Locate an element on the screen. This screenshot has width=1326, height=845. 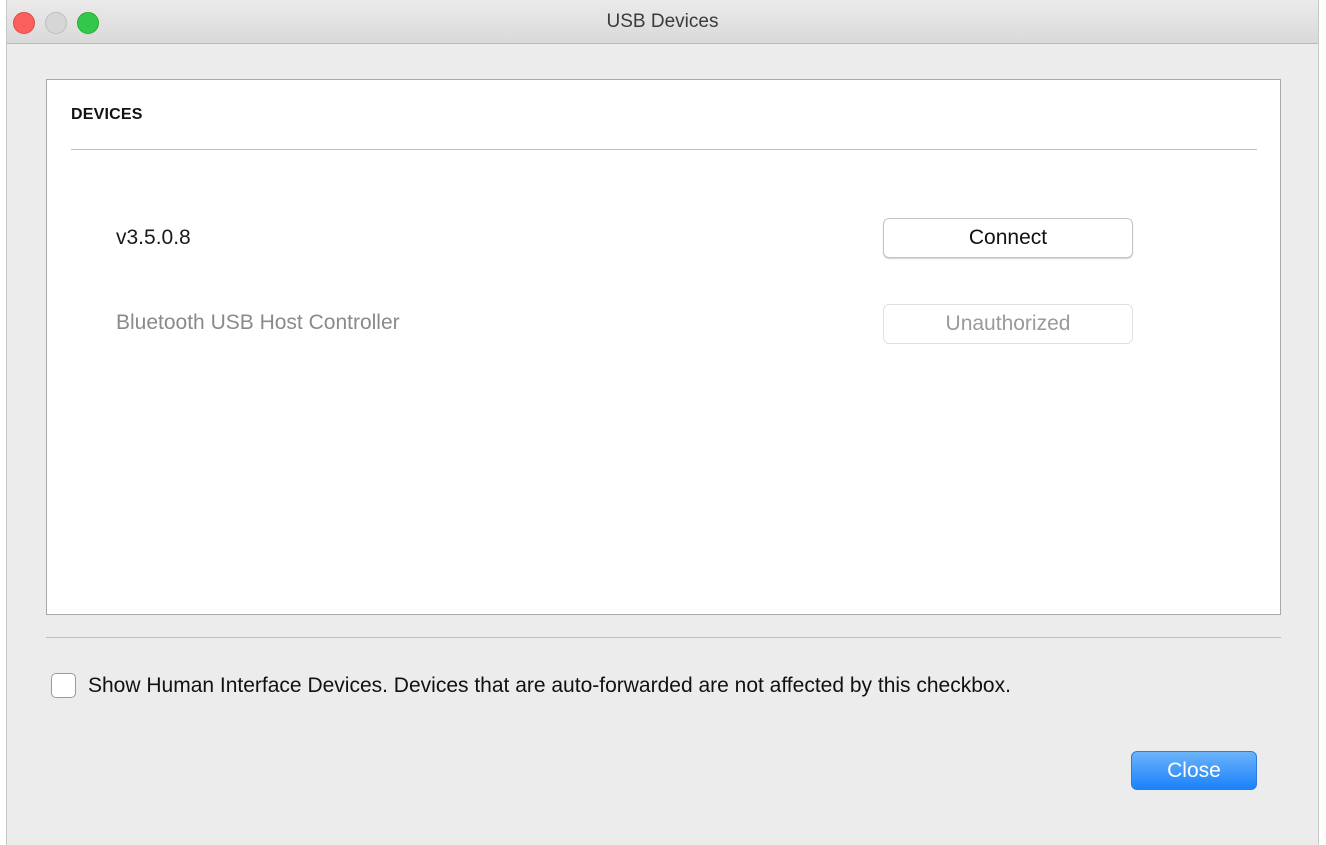
window-title: USB Devices is located at coordinates (662, 21).